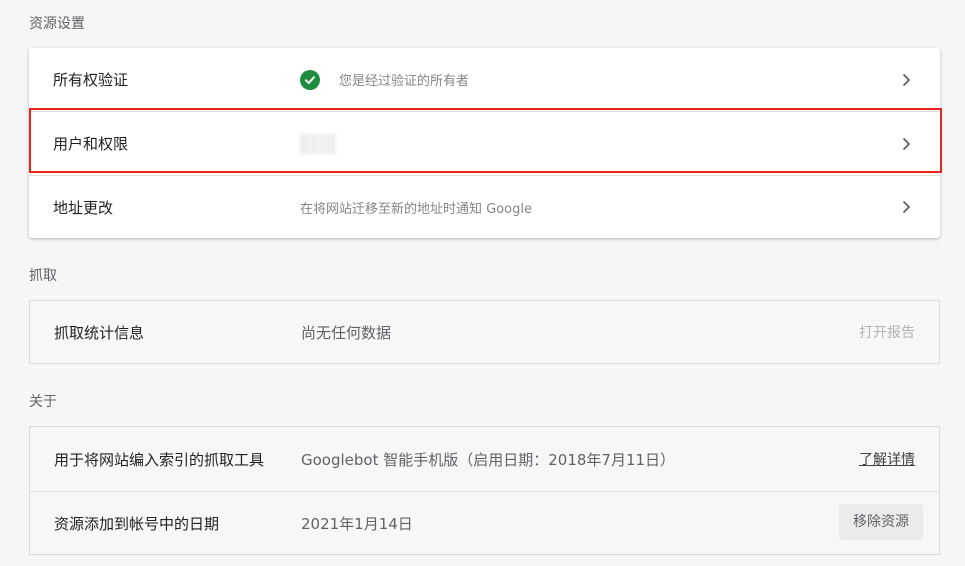 The height and width of the screenshot is (566, 965). Describe the element at coordinates (159, 459) in the screenshot. I see `crawler-label: 用于将网站编入索引的抓取工具` at that location.